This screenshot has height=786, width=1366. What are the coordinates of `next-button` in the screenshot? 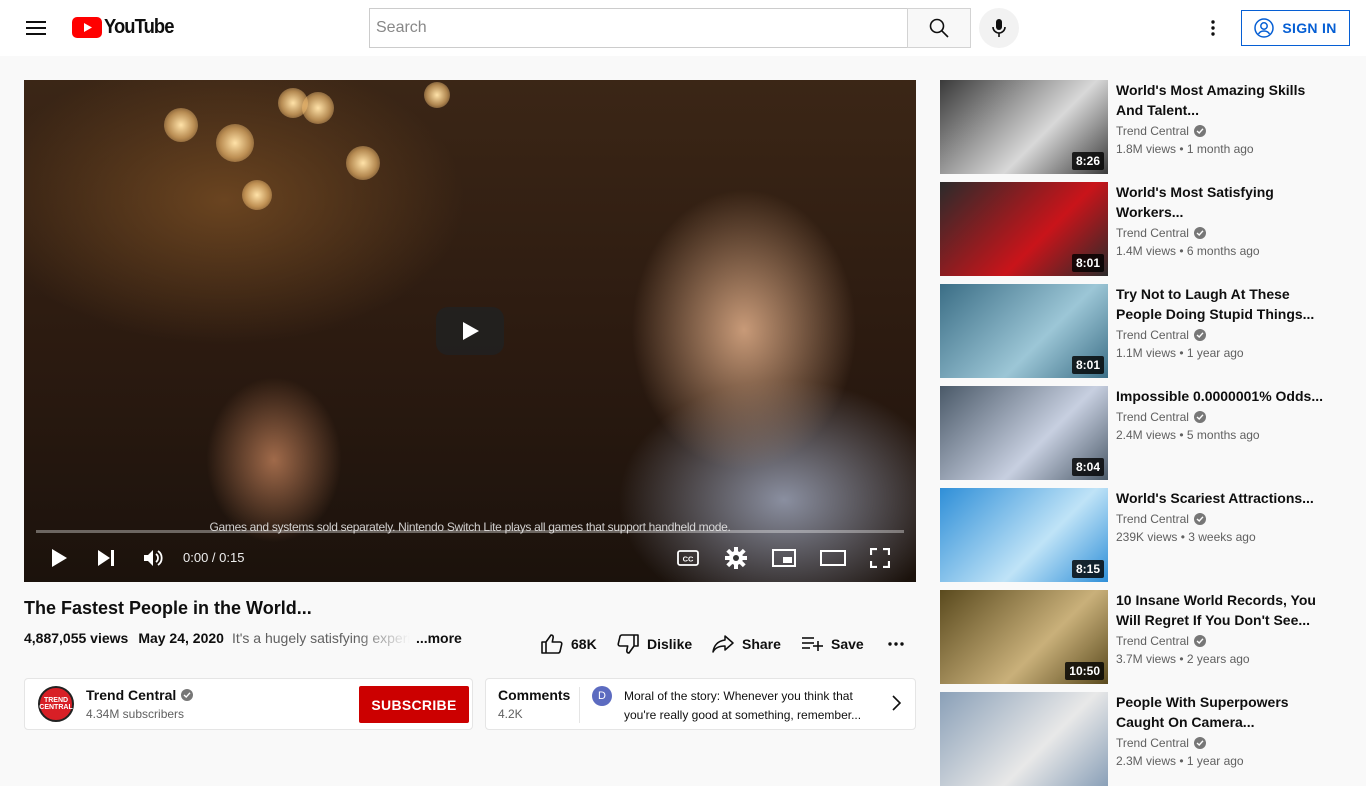 It's located at (106, 558).